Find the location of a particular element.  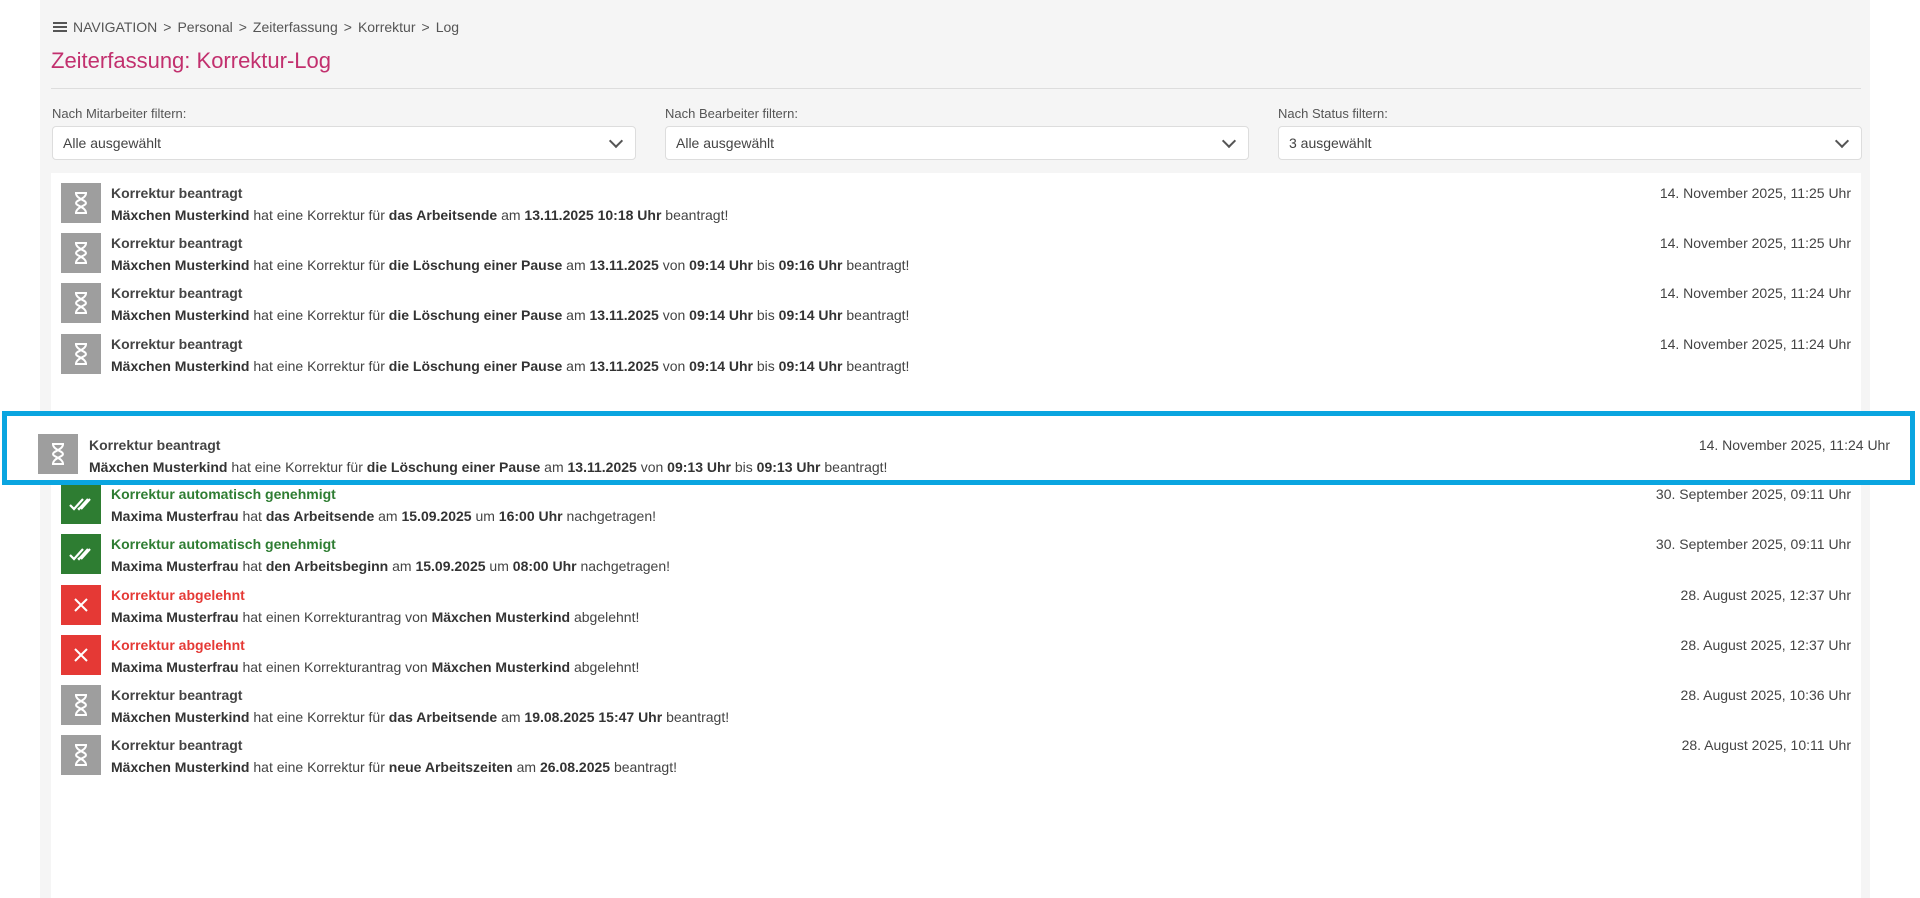

message-fragment: hat is located at coordinates (252, 516).